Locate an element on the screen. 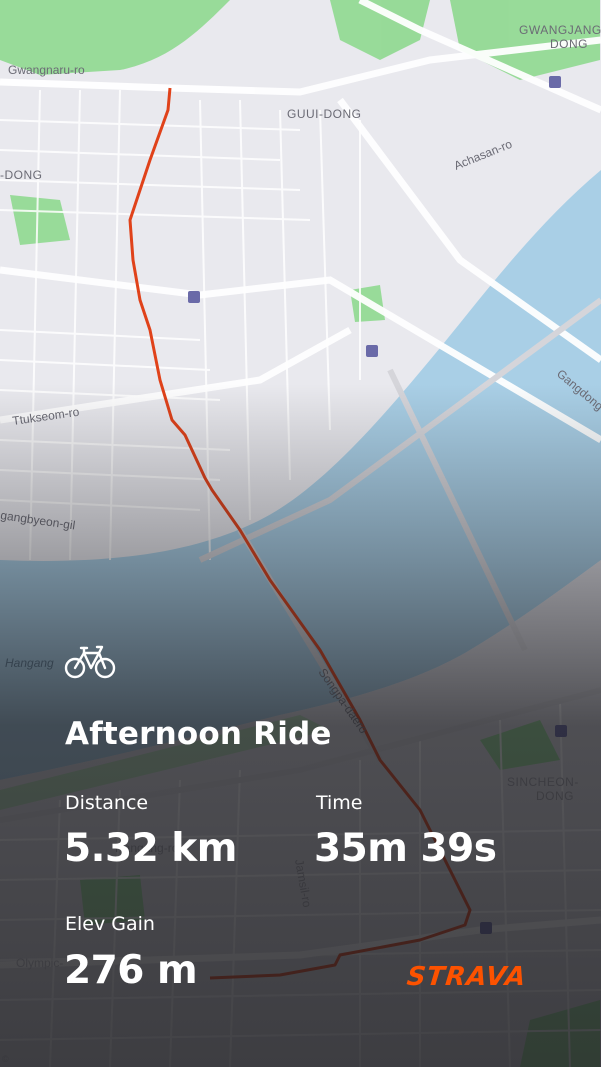 The image size is (601, 1067). strava-logo: STRAVA is located at coordinates (466, 977).